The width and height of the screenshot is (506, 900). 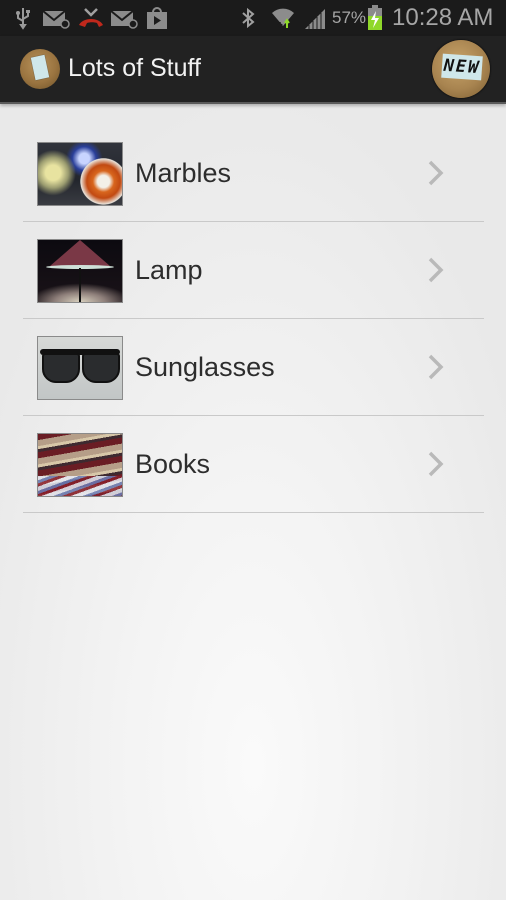 I want to click on battery-charging-icon, so click(x=375, y=17).